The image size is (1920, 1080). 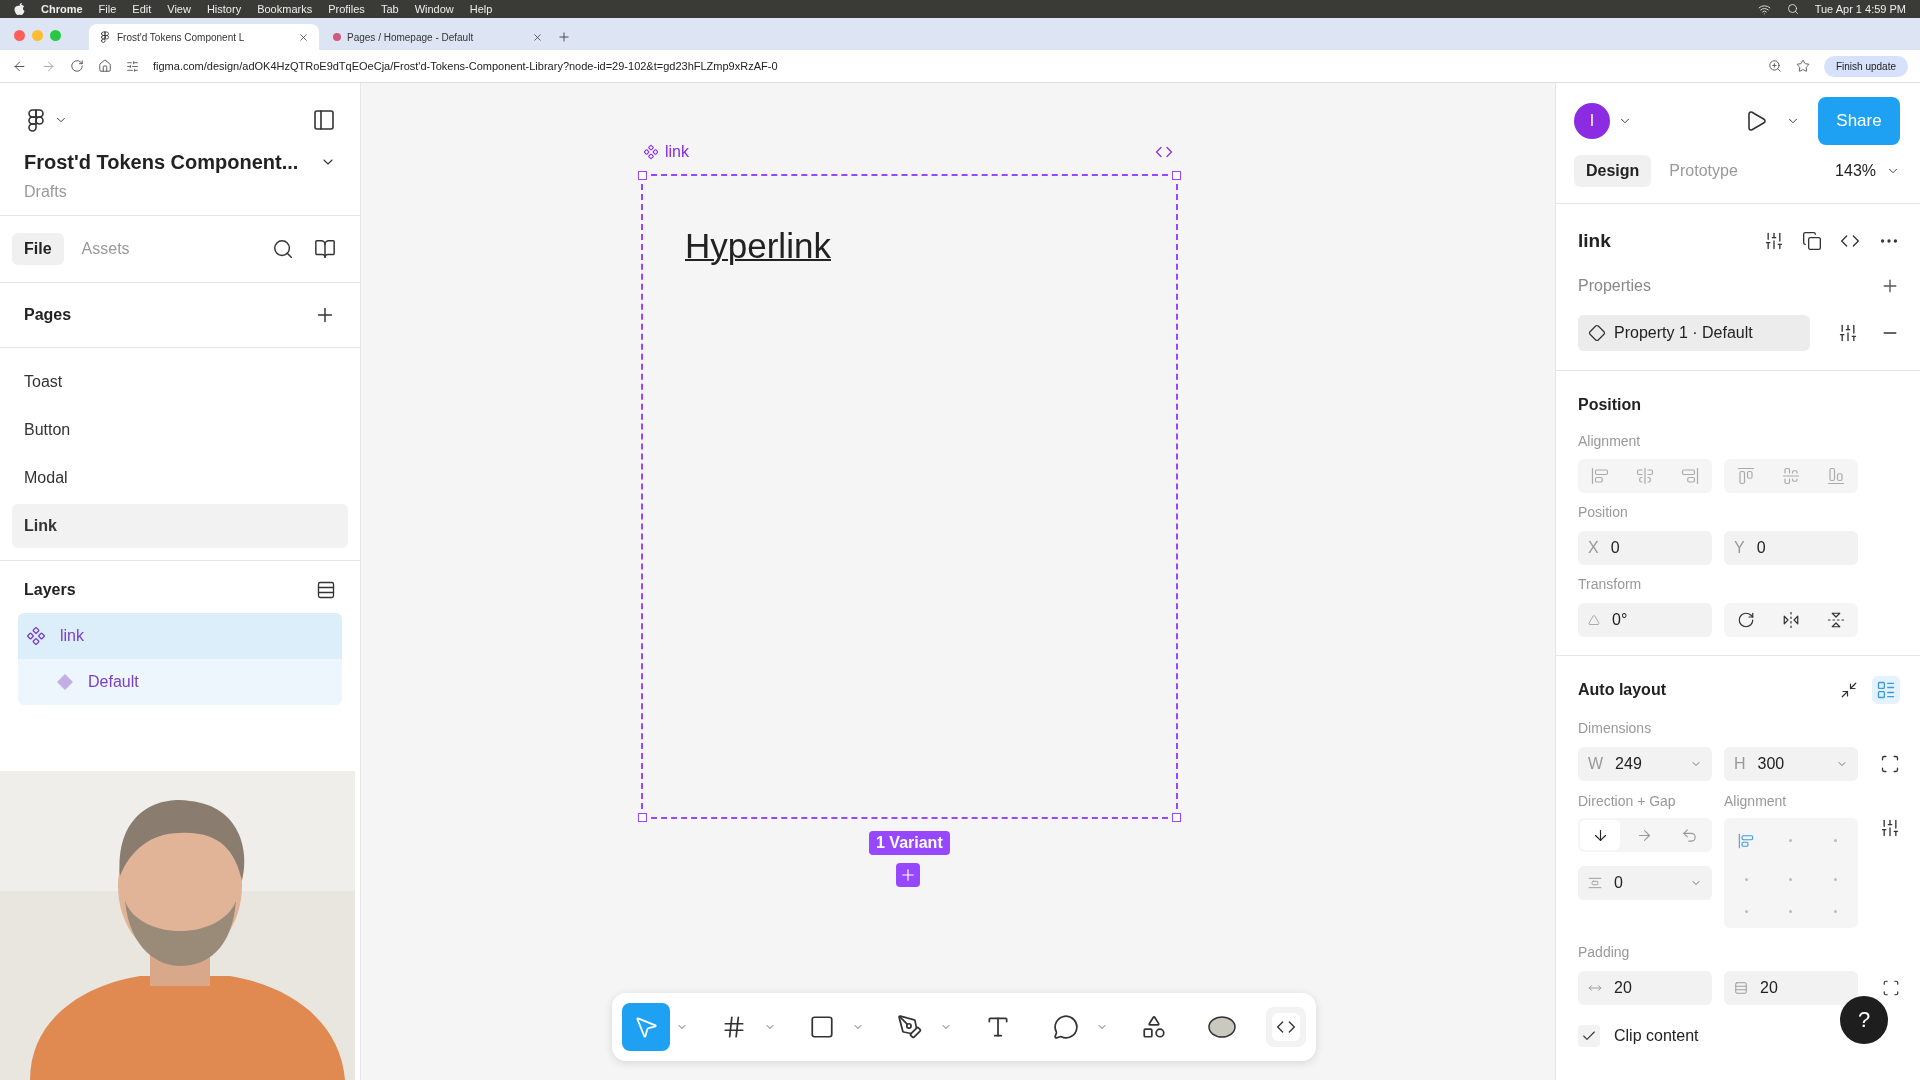 What do you see at coordinates (1812, 241) in the screenshot?
I see `copy-icon` at bounding box center [1812, 241].